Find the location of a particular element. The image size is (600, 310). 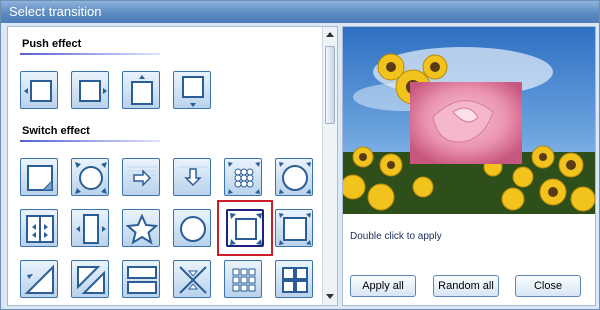

circle-open-icon is located at coordinates (295, 178).